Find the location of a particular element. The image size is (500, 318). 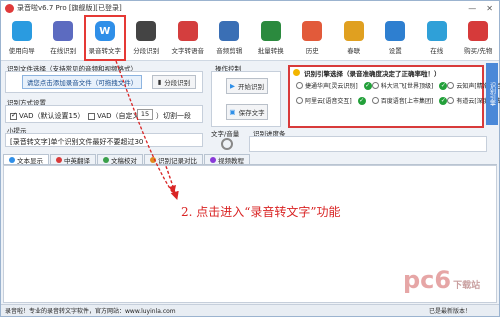

tab-label: 识别记录对比 is located at coordinates (177, 160).